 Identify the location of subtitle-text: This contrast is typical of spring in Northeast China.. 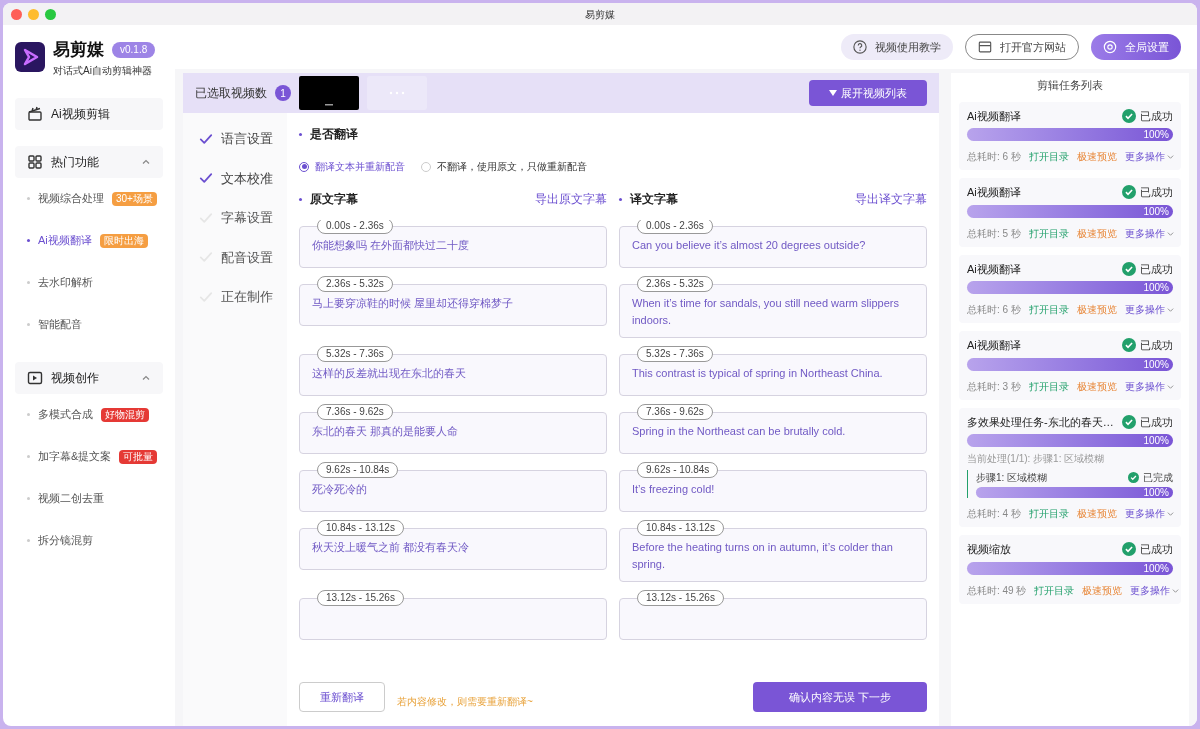
(758, 373).